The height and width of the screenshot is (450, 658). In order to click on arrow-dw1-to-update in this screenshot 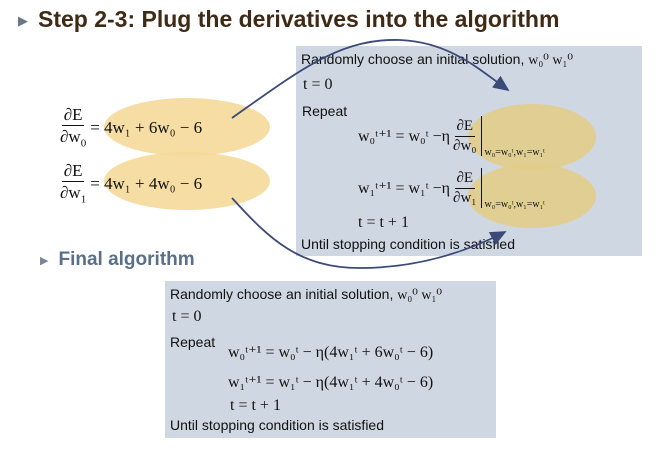, I will do `click(369, 233)`.